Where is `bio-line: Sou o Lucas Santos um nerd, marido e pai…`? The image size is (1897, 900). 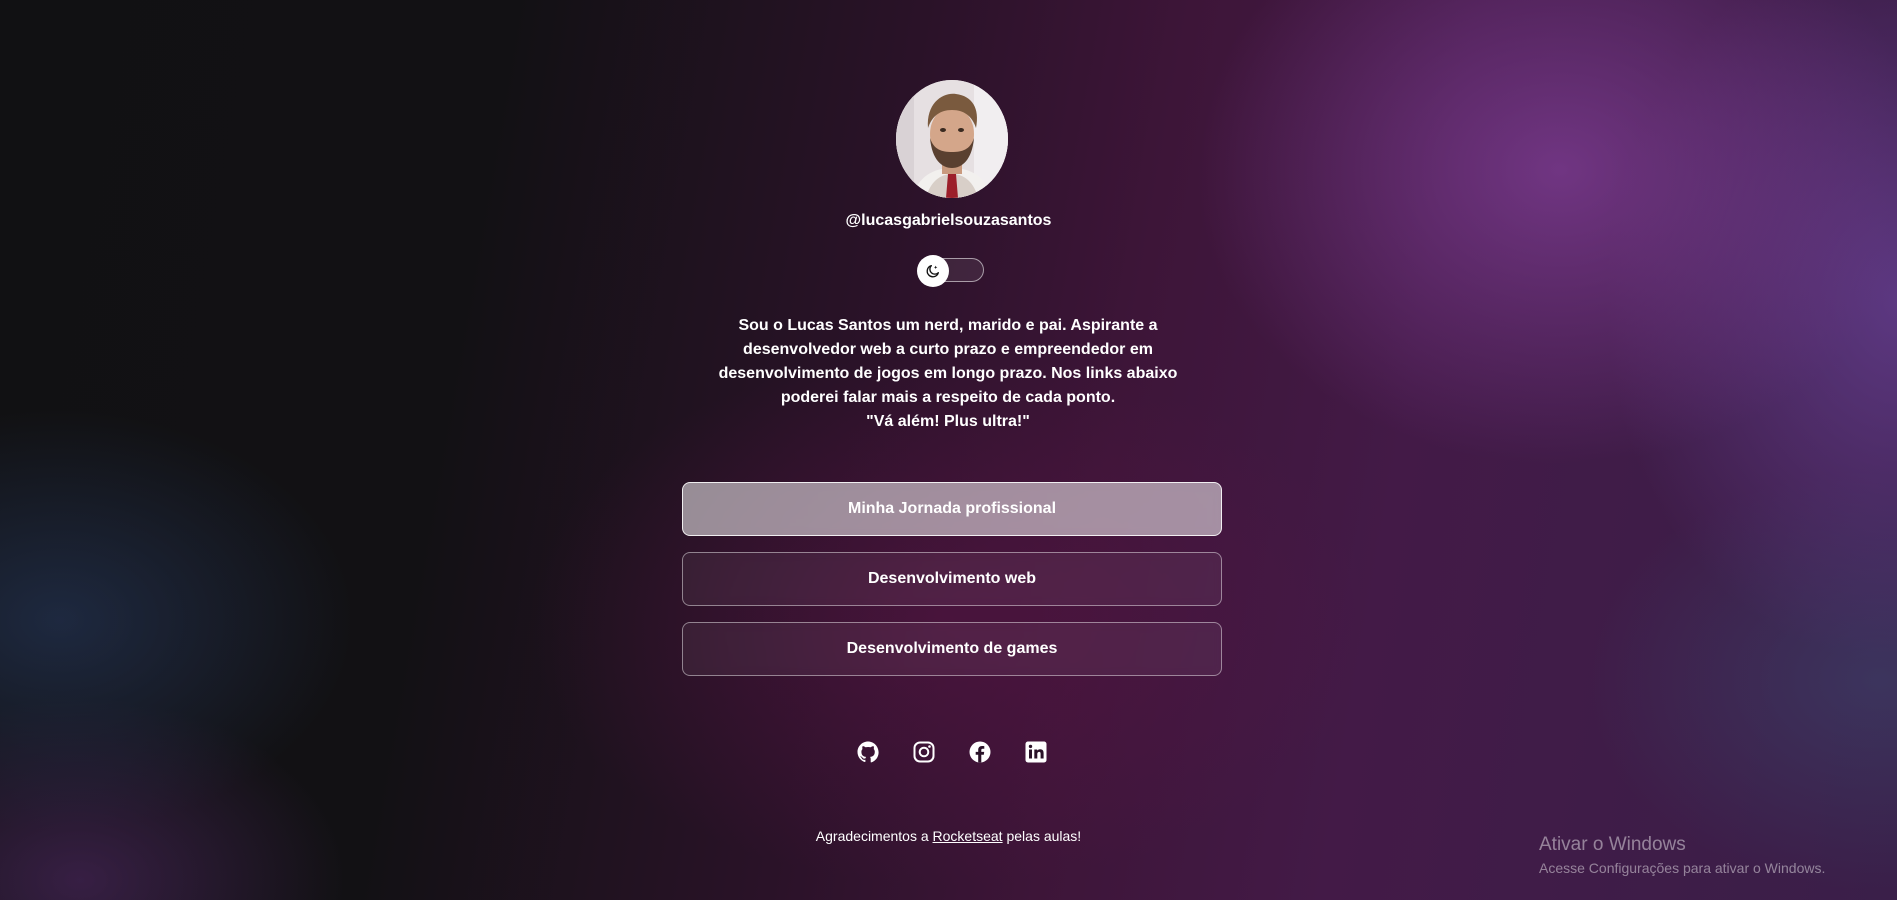 bio-line: Sou o Lucas Santos um nerd, marido e pai… is located at coordinates (948, 325).